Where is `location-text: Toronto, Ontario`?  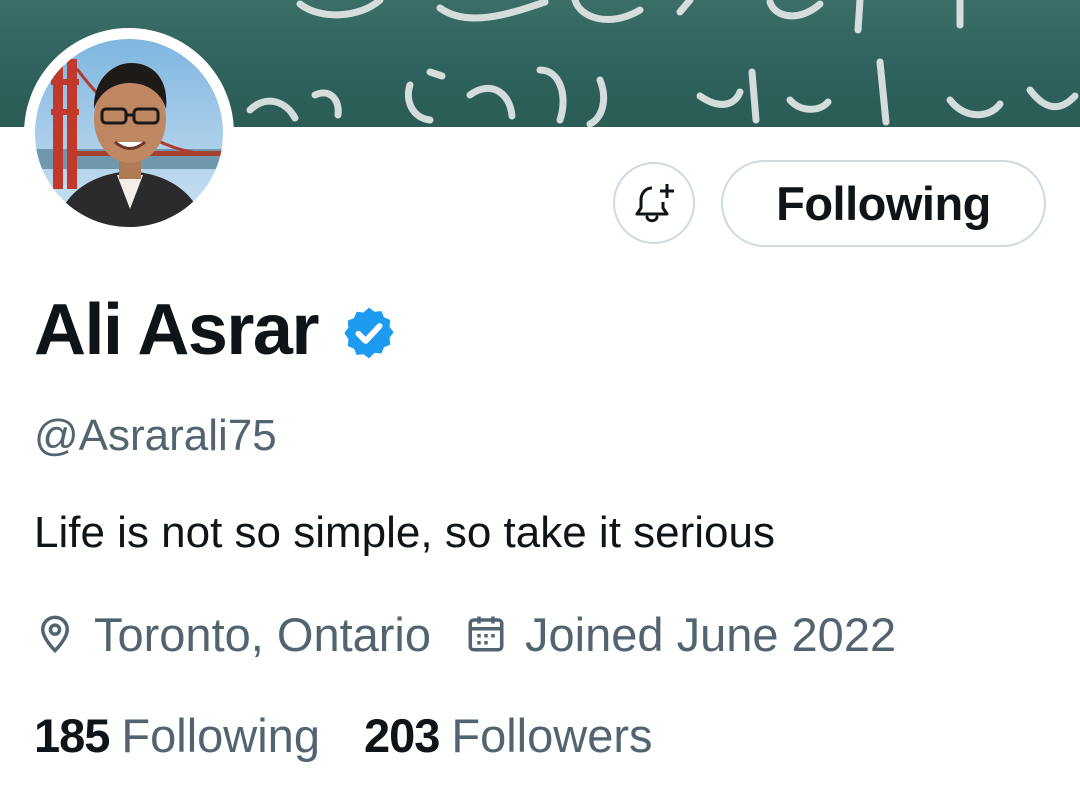 location-text: Toronto, Ontario is located at coordinates (263, 634).